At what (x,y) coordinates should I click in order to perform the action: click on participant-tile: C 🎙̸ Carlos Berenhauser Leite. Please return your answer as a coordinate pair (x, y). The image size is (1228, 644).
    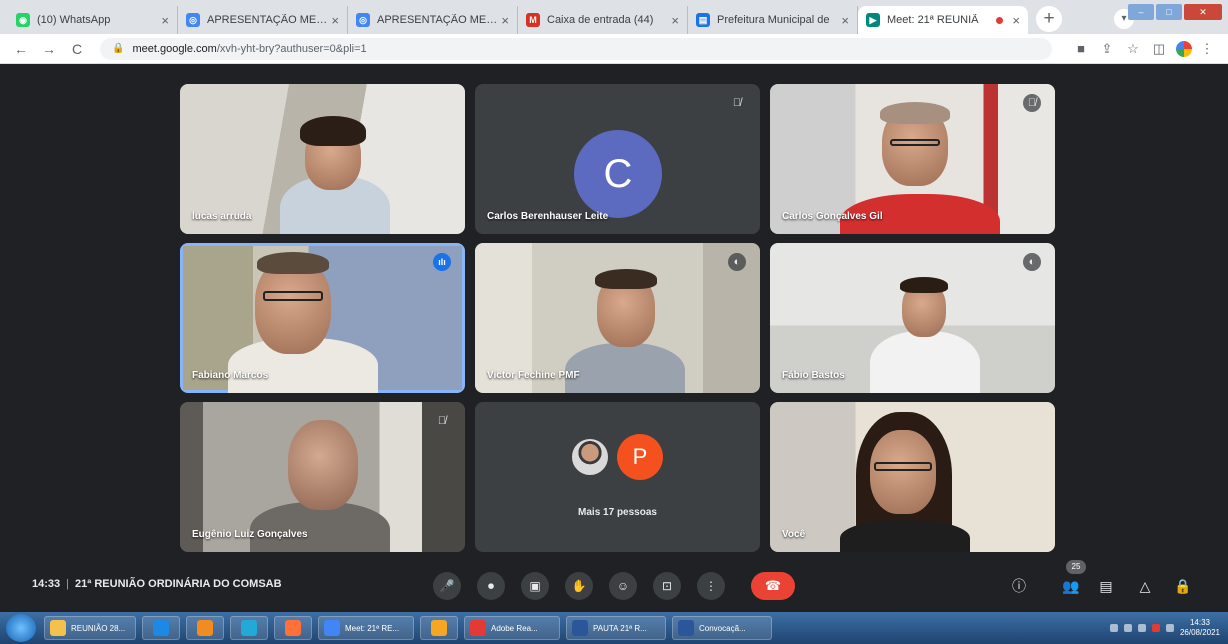
    Looking at the image, I should click on (617, 159).